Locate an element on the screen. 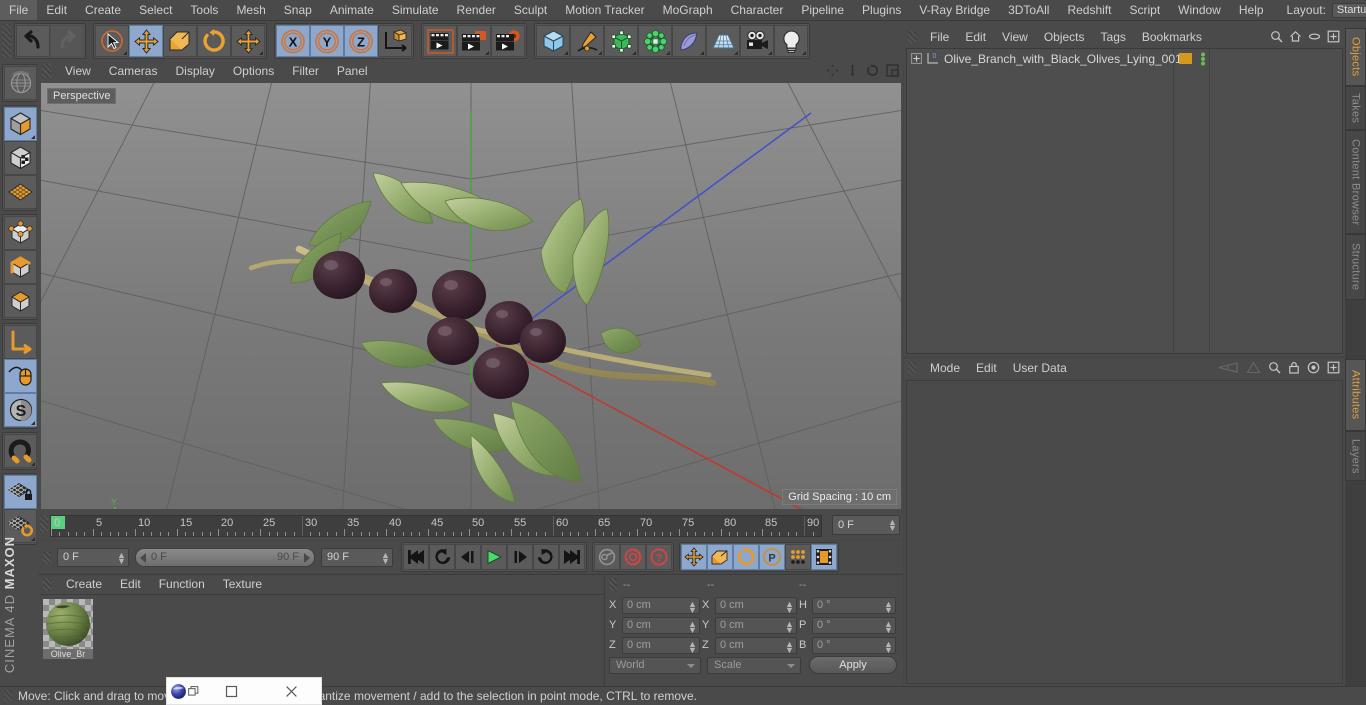 Image resolution: width=1366 pixels, height=705 pixels. maximize-view-icon is located at coordinates (892, 70).